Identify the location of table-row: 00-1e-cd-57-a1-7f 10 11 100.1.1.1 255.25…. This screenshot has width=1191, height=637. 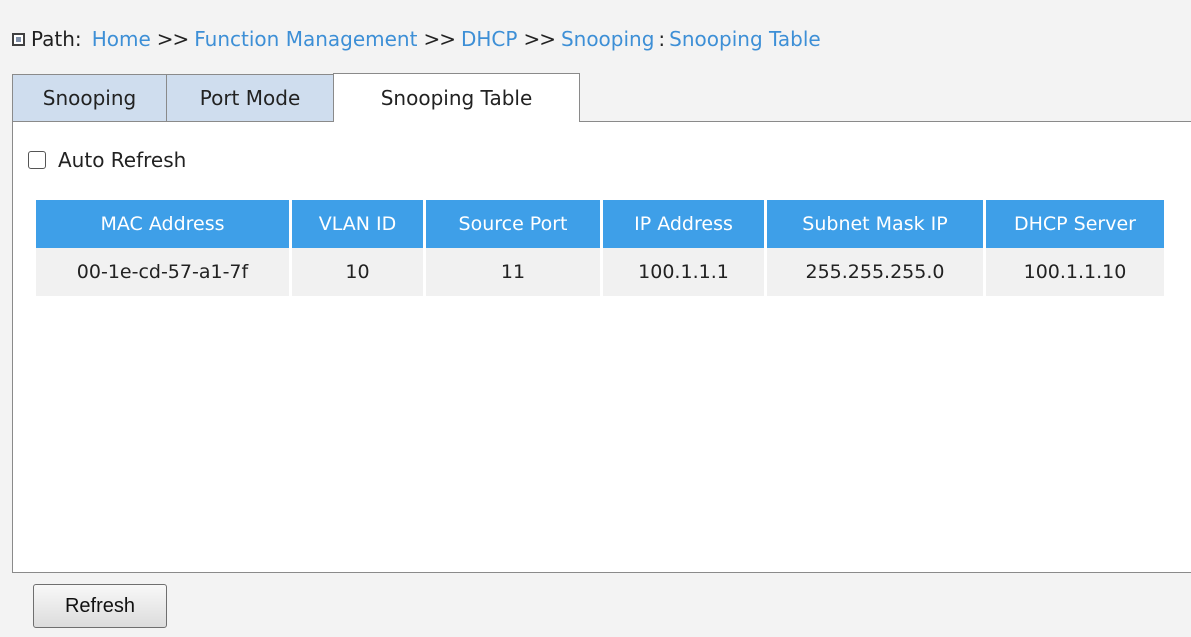
(600, 272).